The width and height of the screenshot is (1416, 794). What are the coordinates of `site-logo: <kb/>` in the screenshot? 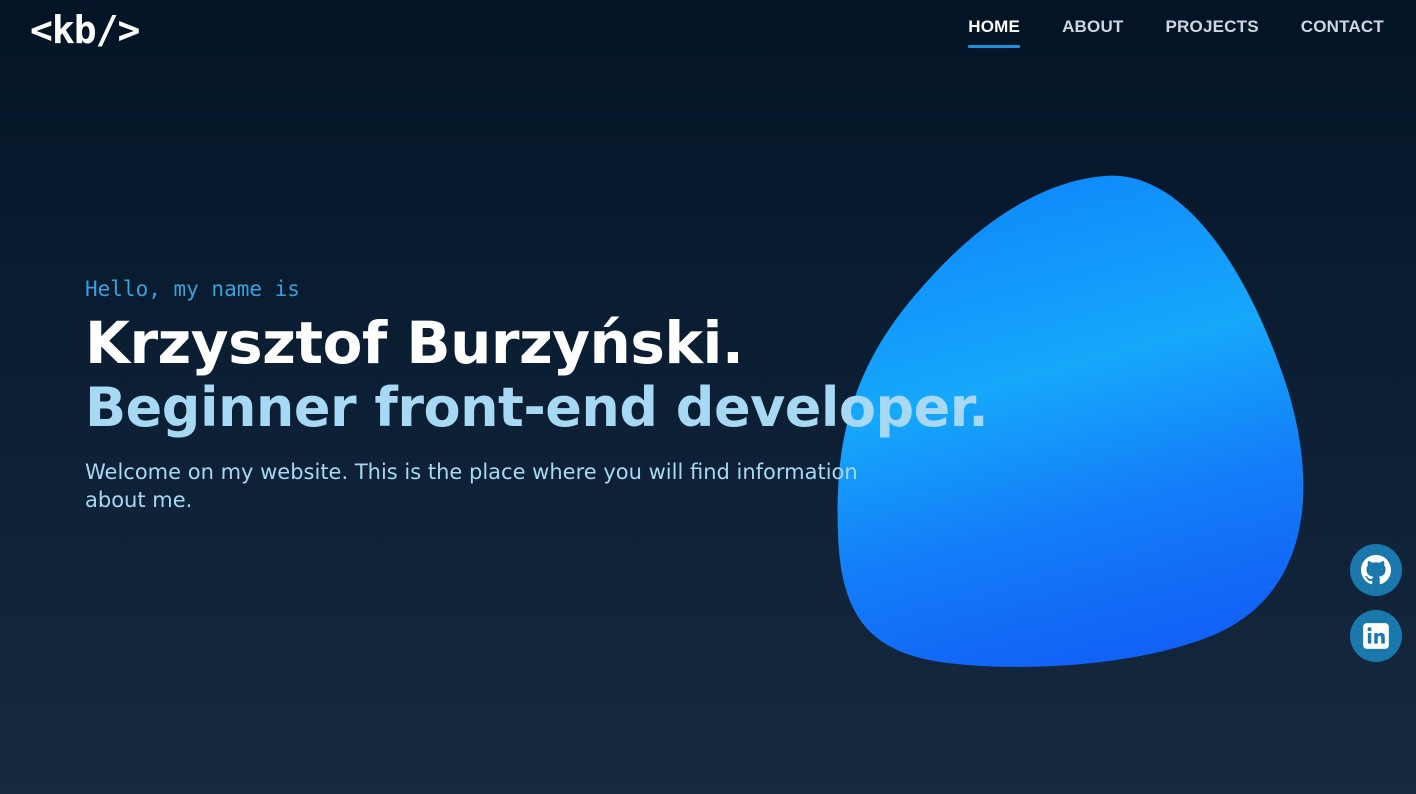 It's located at (85, 30).